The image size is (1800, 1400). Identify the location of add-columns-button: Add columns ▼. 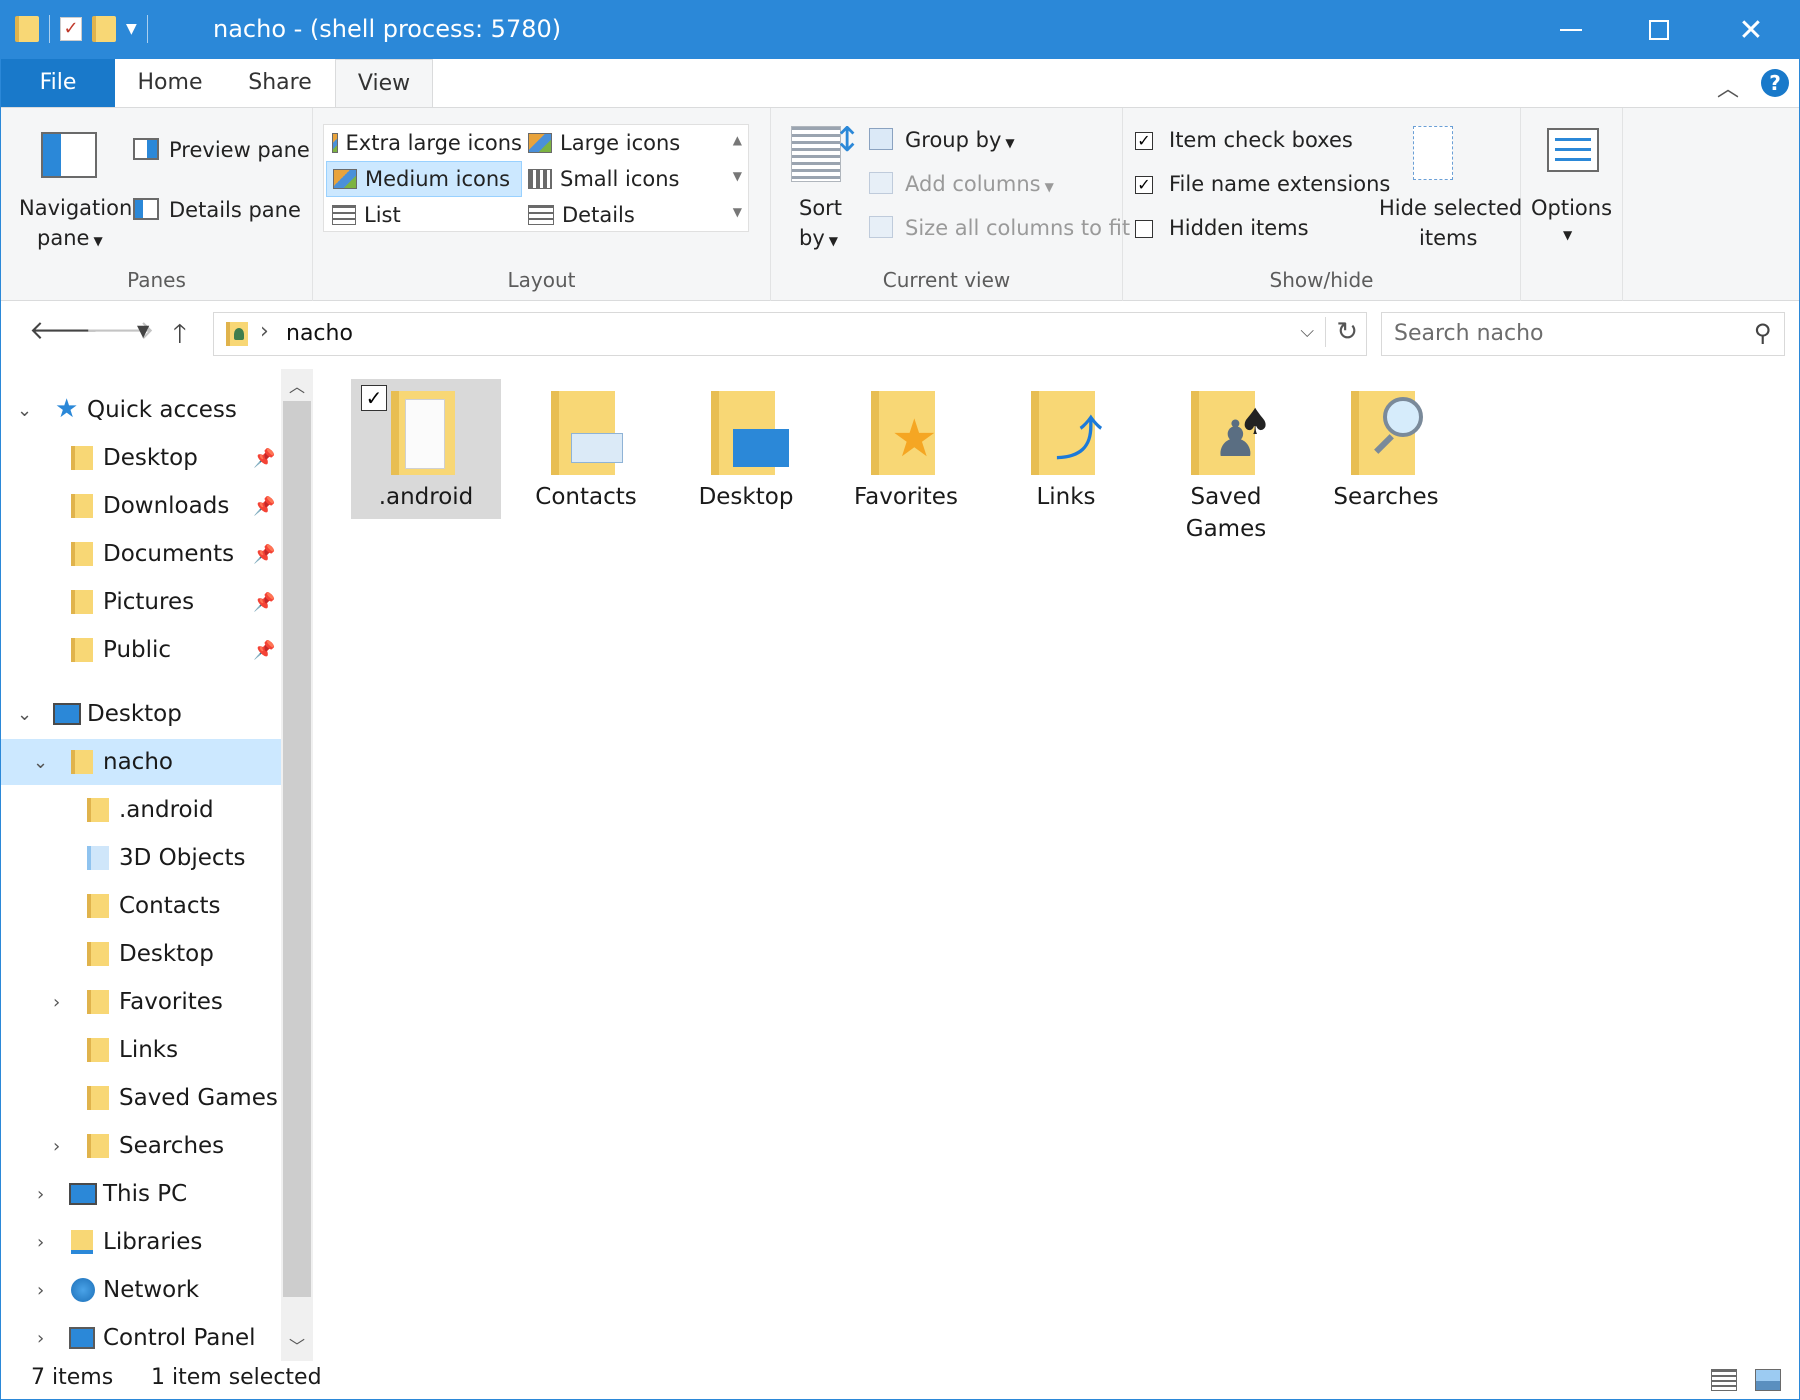
(994, 184).